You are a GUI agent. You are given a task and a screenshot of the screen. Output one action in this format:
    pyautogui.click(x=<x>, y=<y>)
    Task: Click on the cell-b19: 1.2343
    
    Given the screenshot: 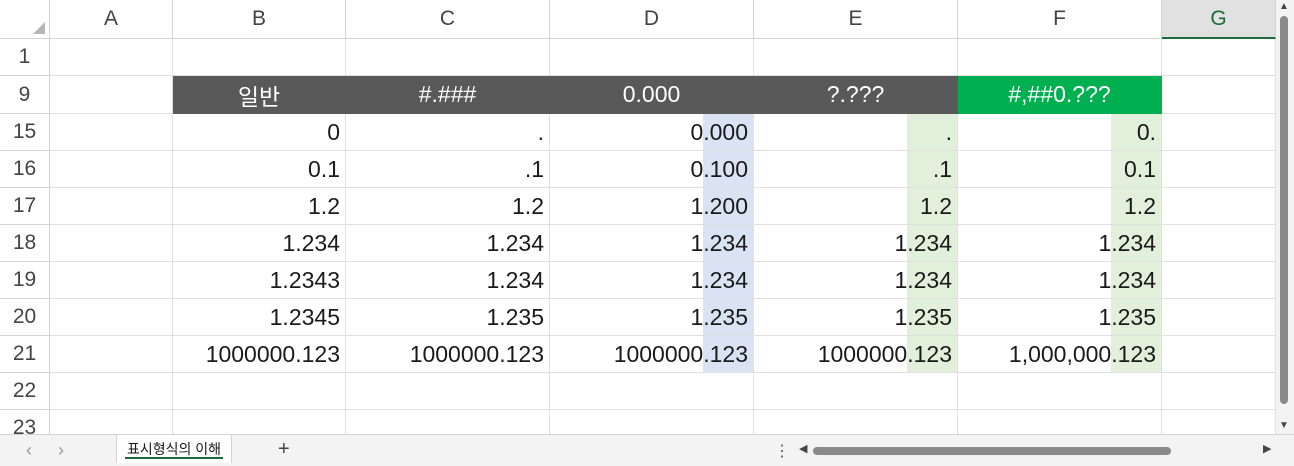 What is the action you would take?
    pyautogui.click(x=259, y=280)
    